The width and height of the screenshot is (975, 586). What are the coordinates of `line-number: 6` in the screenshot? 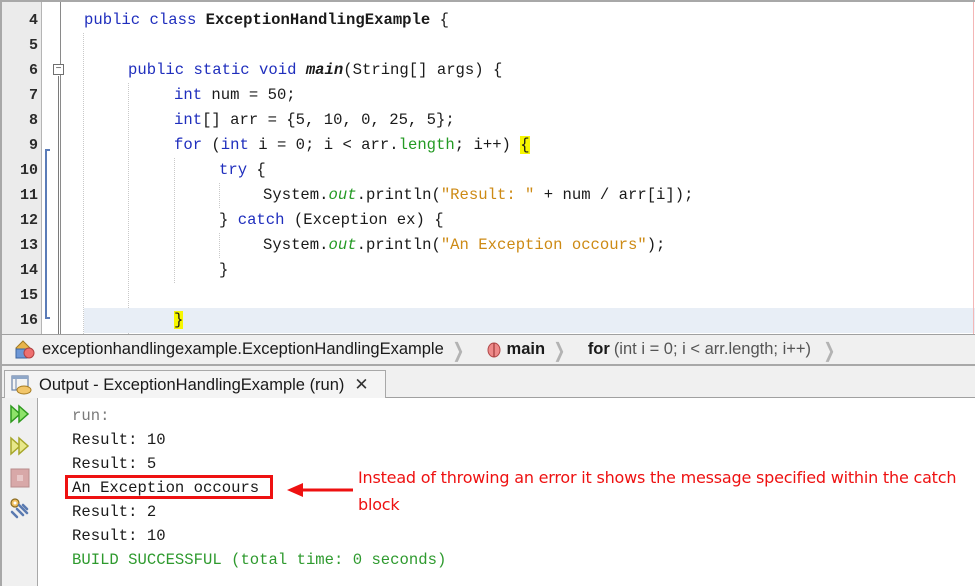 It's located at (33, 70).